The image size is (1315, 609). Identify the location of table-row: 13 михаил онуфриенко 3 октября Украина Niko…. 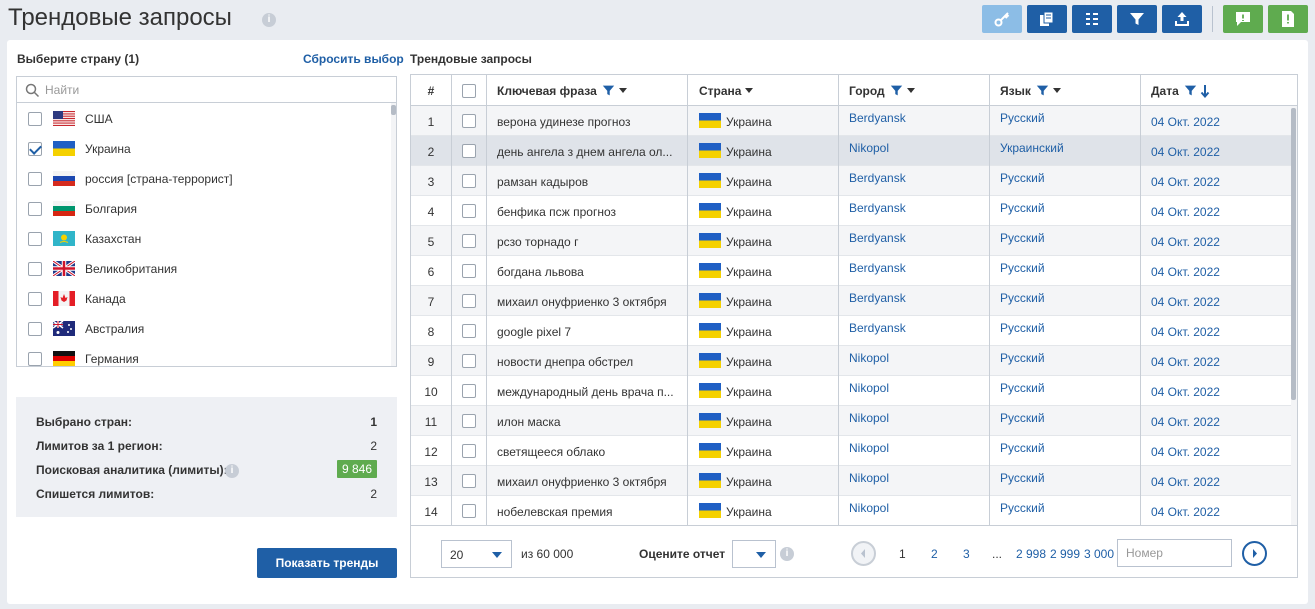
(851, 481).